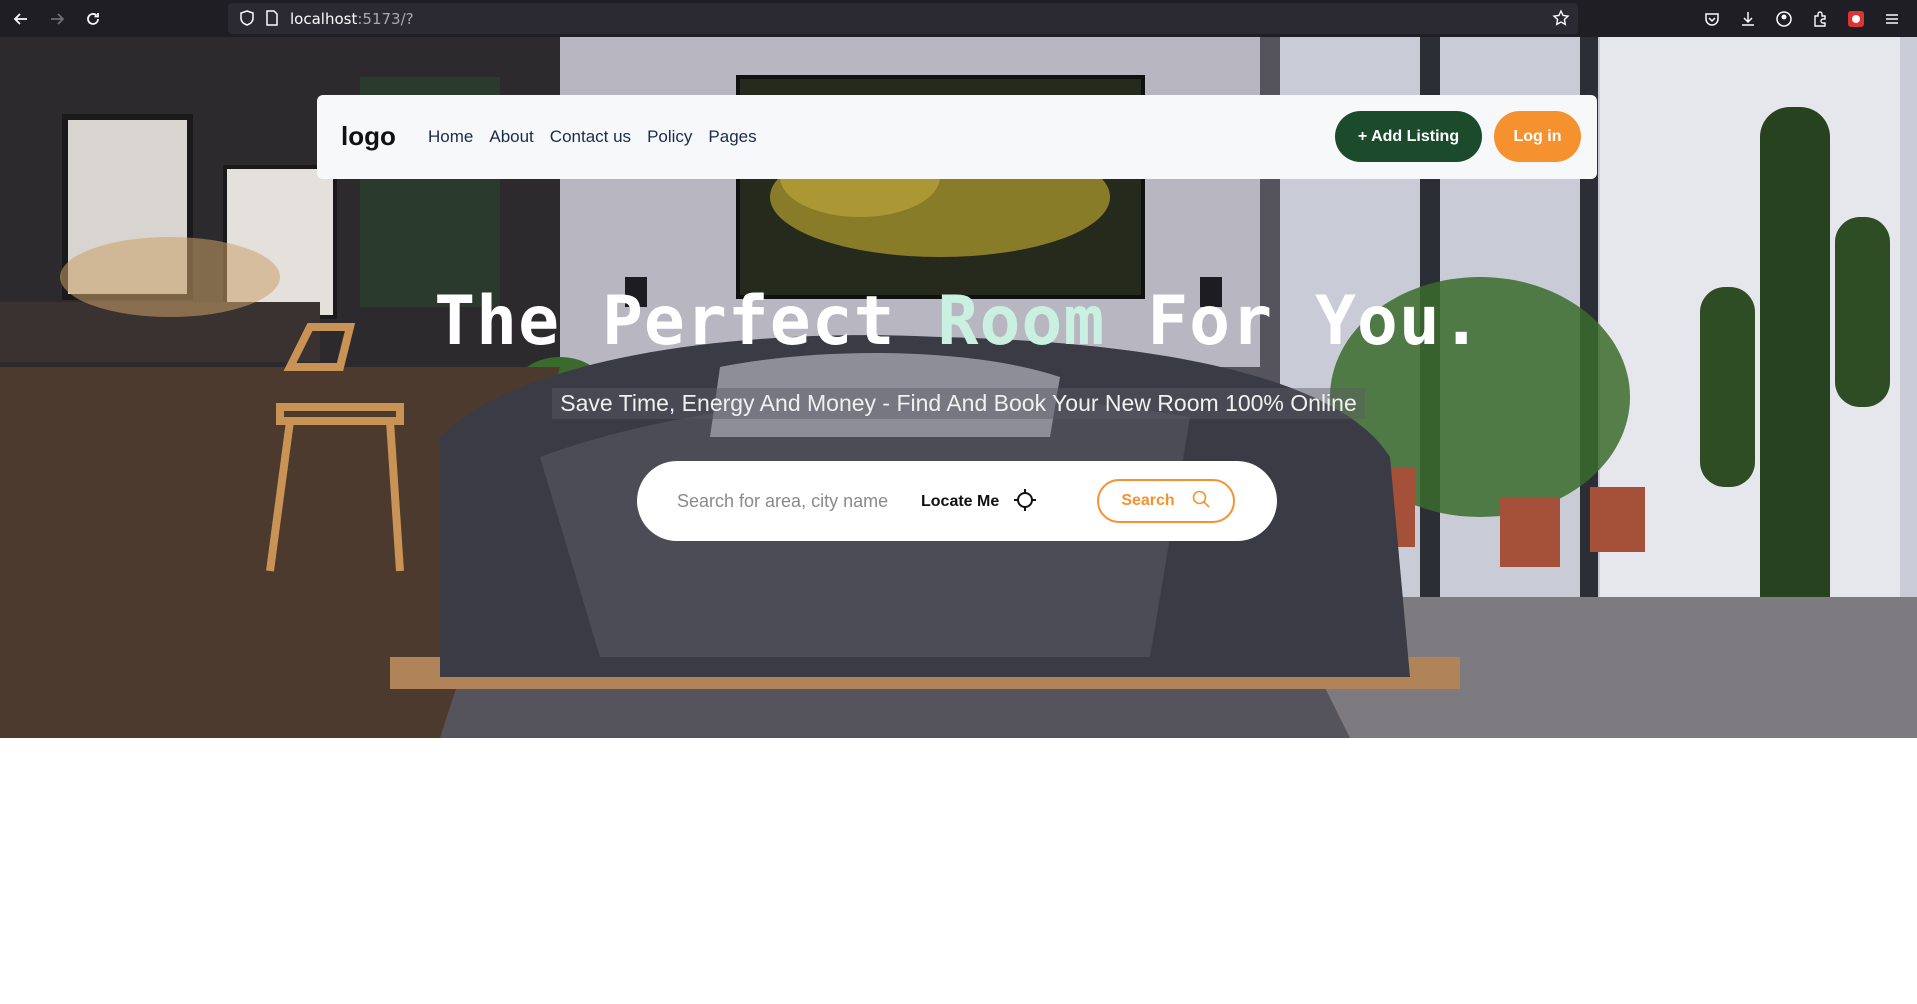 The image size is (1917, 1004). What do you see at coordinates (1537, 136) in the screenshot?
I see `login-button: Log in` at bounding box center [1537, 136].